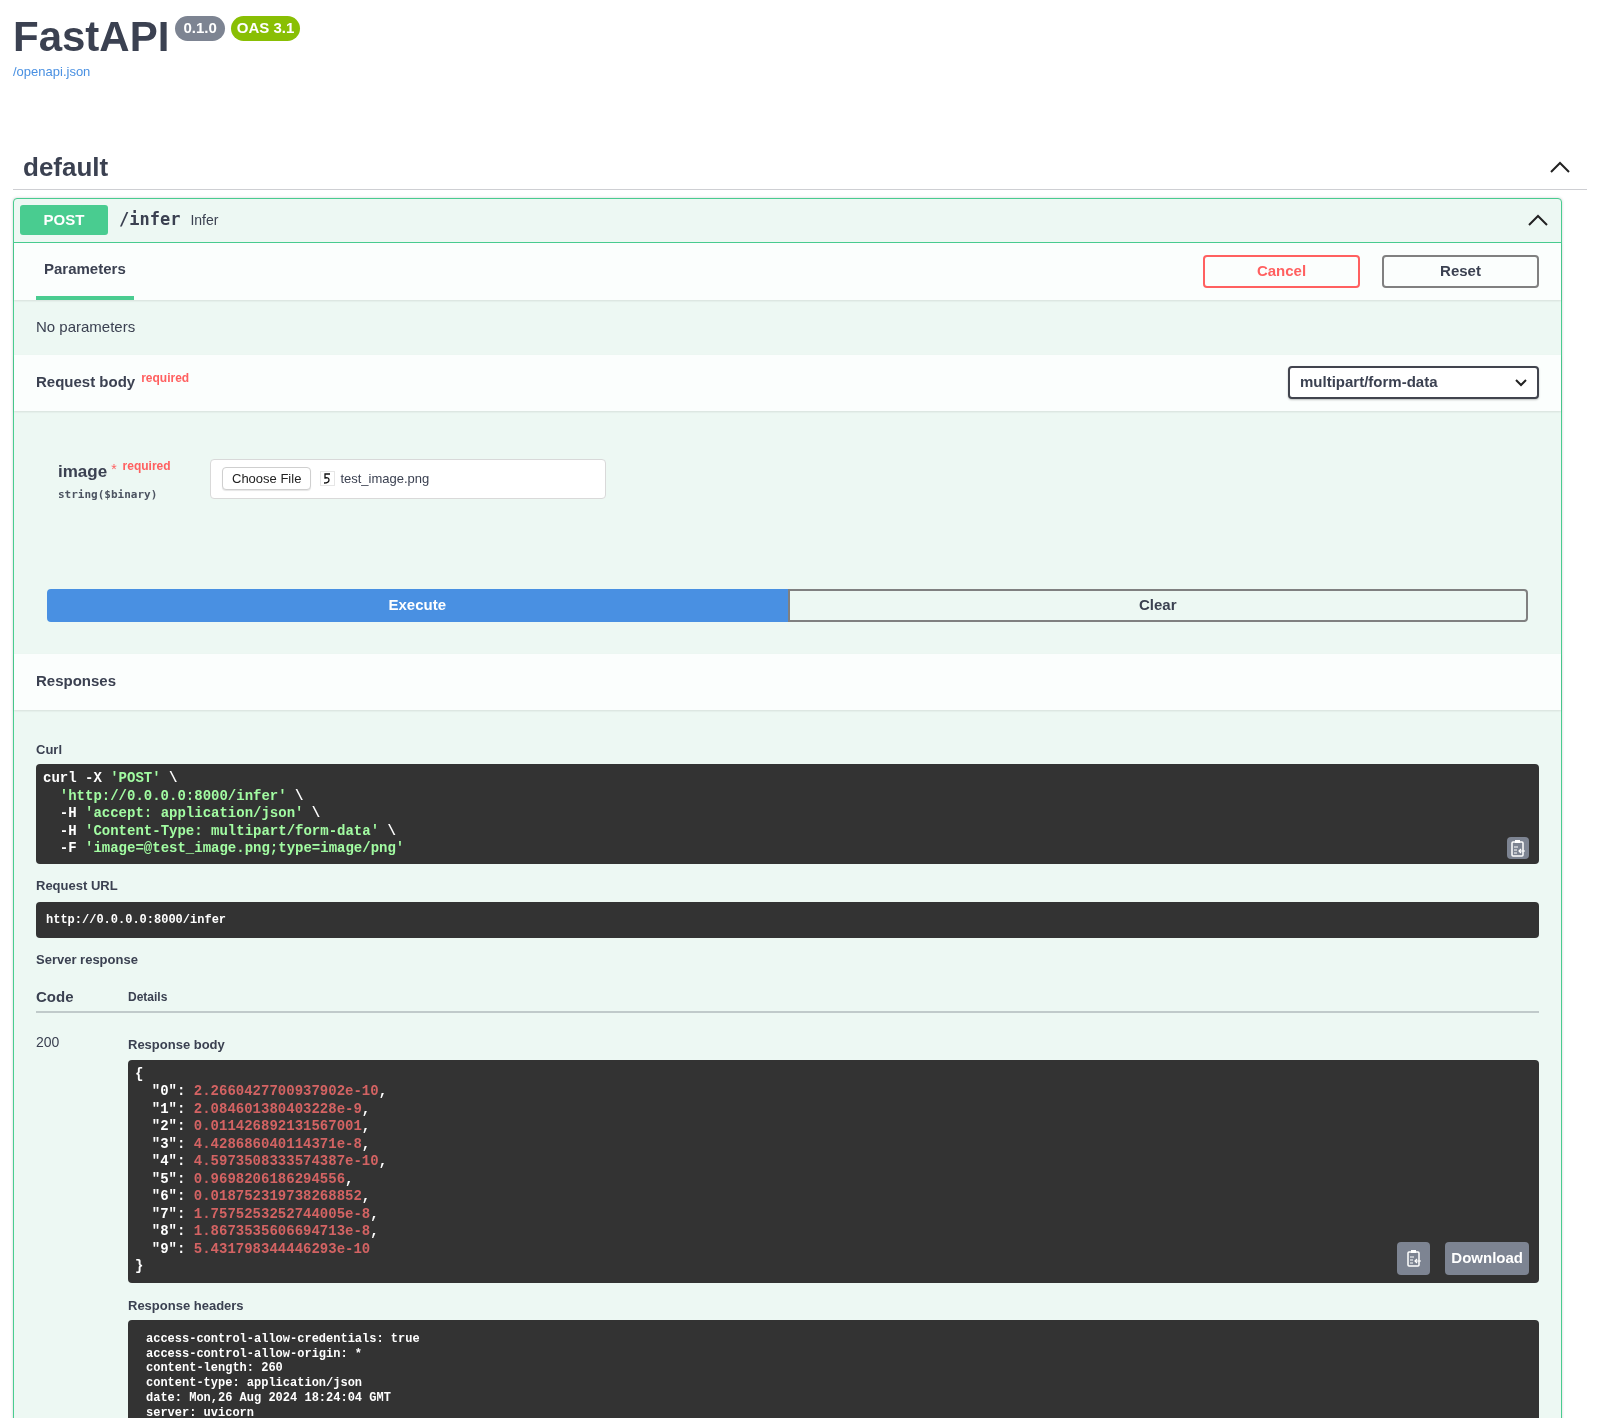 The image size is (1600, 1418). What do you see at coordinates (136, 920) in the screenshot?
I see `request-url: http://0.0.0.0:8000/infer` at bounding box center [136, 920].